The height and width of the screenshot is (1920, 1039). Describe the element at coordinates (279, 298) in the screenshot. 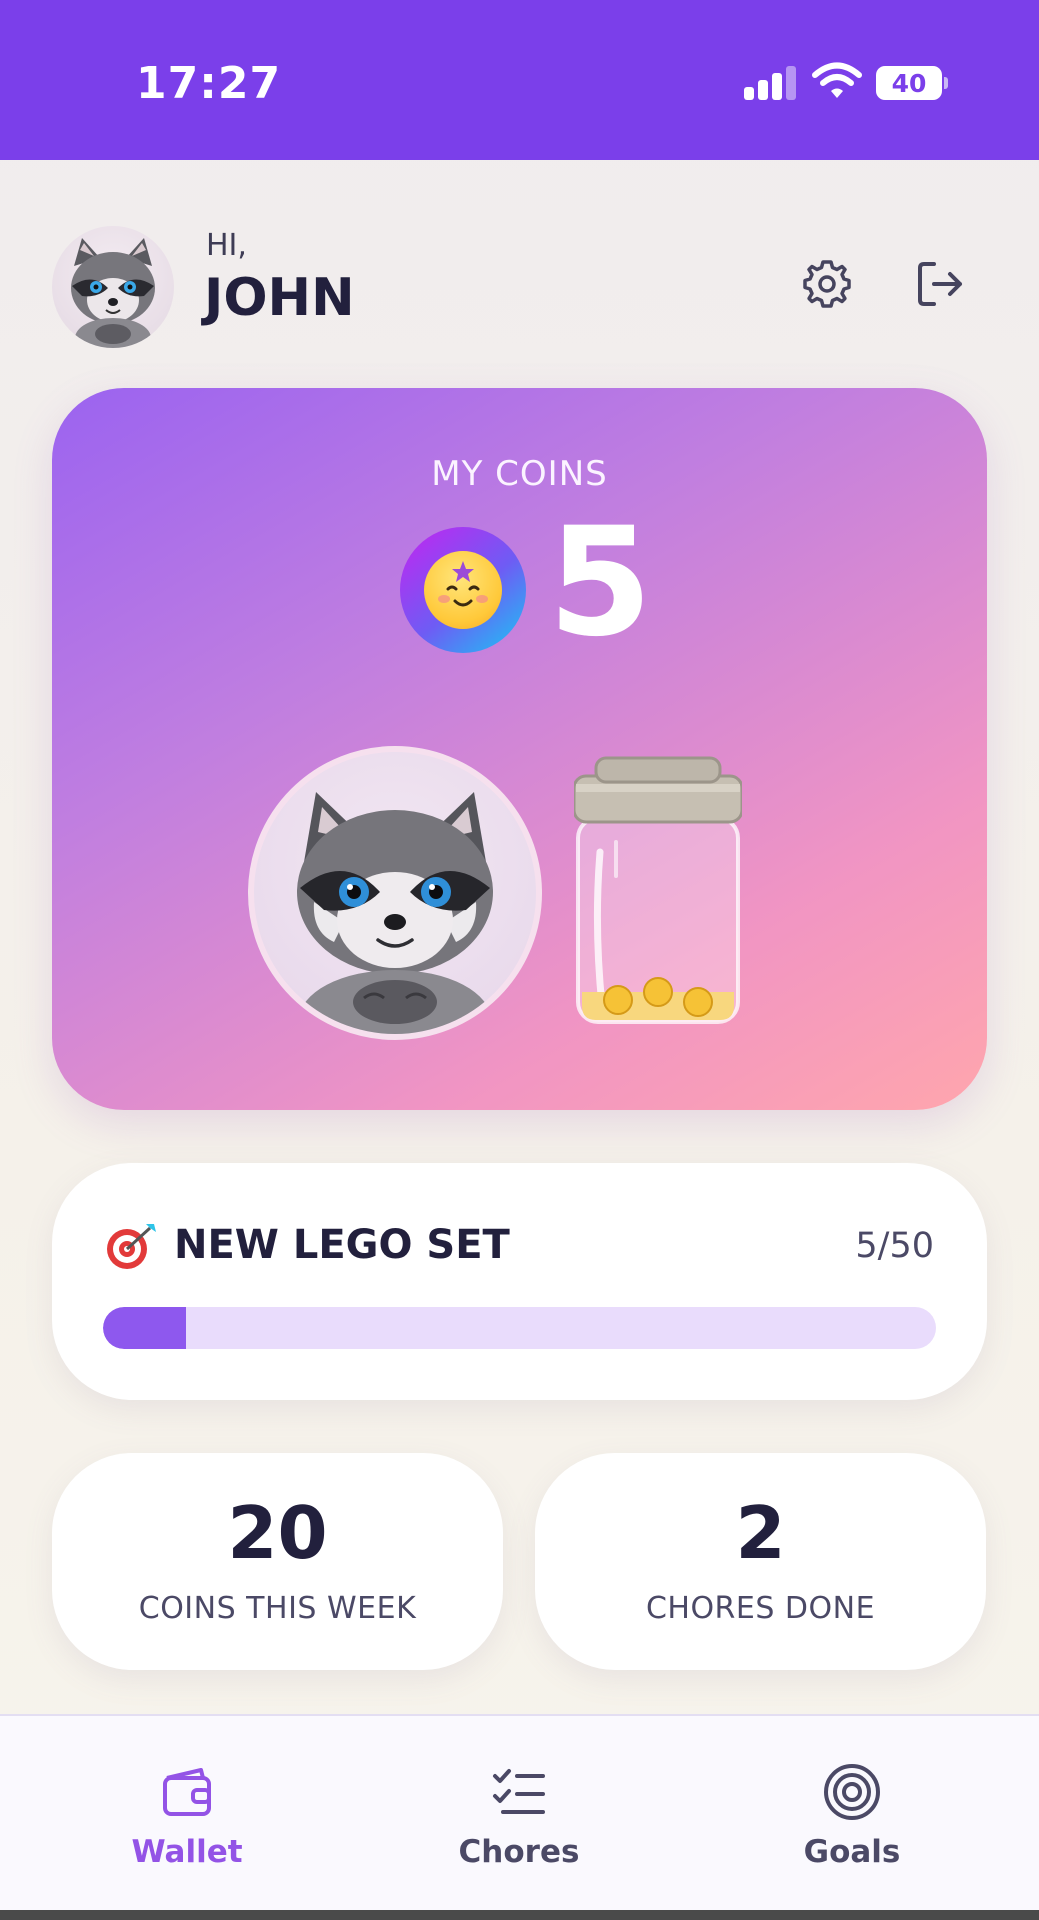

I see `user-name: JOHN` at that location.